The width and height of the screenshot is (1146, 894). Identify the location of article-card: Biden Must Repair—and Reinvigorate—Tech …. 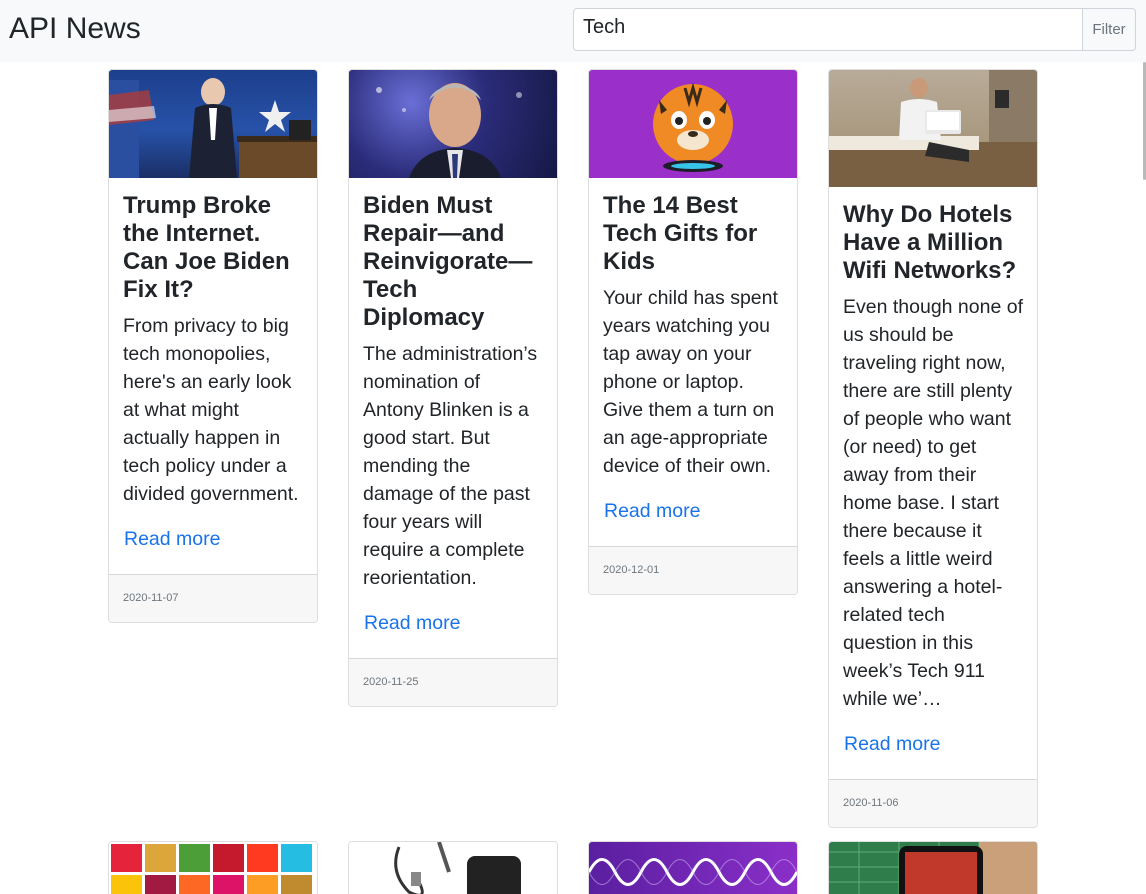
(453, 388).